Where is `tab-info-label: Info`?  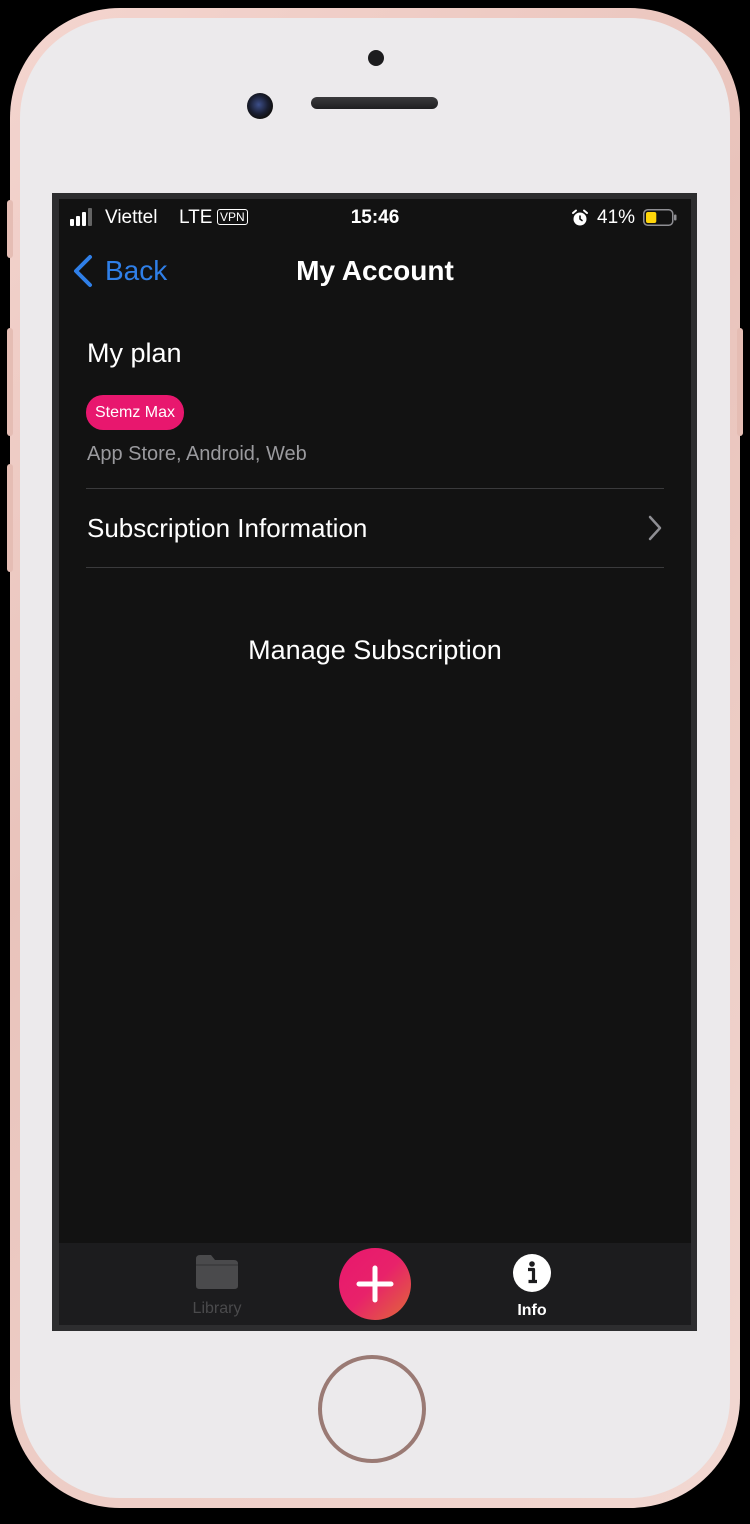 tab-info-label: Info is located at coordinates (532, 1310).